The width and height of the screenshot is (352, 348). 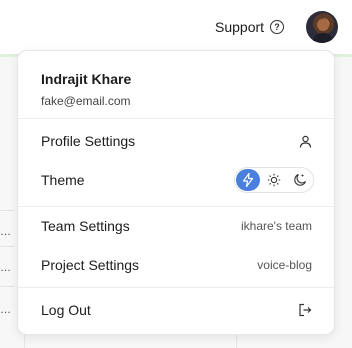 I want to click on user-email: fake@email.com, so click(x=86, y=101).